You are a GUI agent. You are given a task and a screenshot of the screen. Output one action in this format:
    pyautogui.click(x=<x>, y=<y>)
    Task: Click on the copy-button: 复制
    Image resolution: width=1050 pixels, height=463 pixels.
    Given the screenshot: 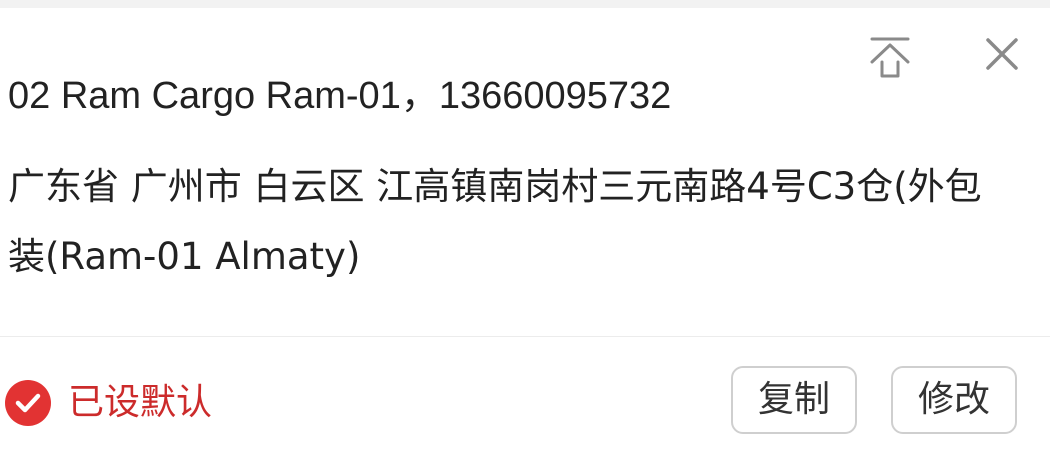 What is the action you would take?
    pyautogui.click(x=794, y=400)
    